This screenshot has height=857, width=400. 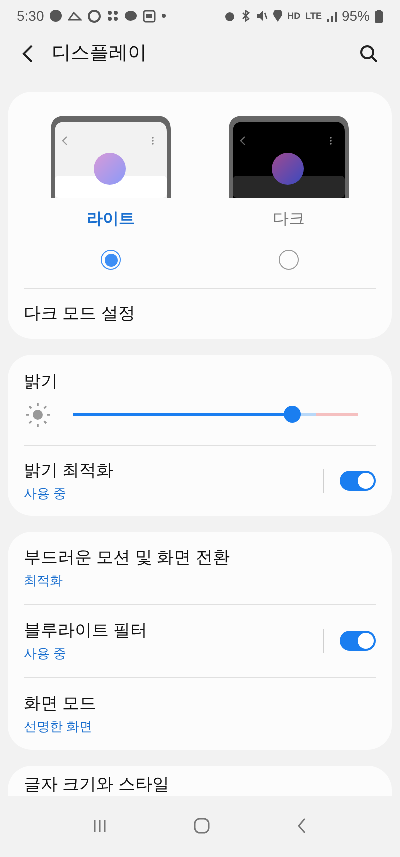 I want to click on setting-title: 밝기, so click(x=41, y=382).